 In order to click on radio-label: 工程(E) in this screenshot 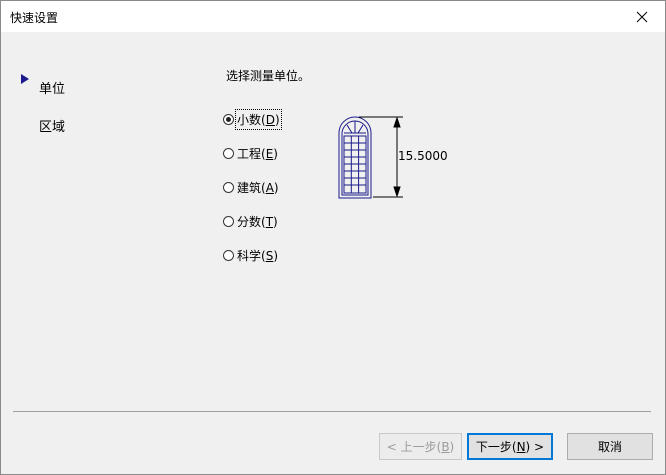, I will do `click(257, 153)`.